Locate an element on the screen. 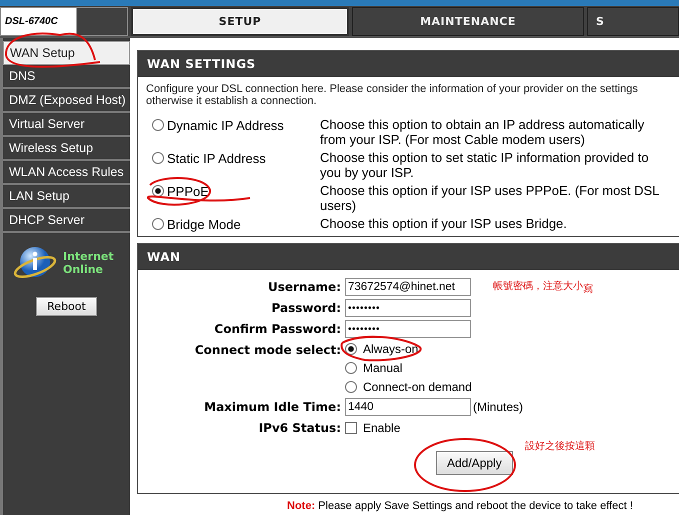  info-globe-icon is located at coordinates (35, 263).